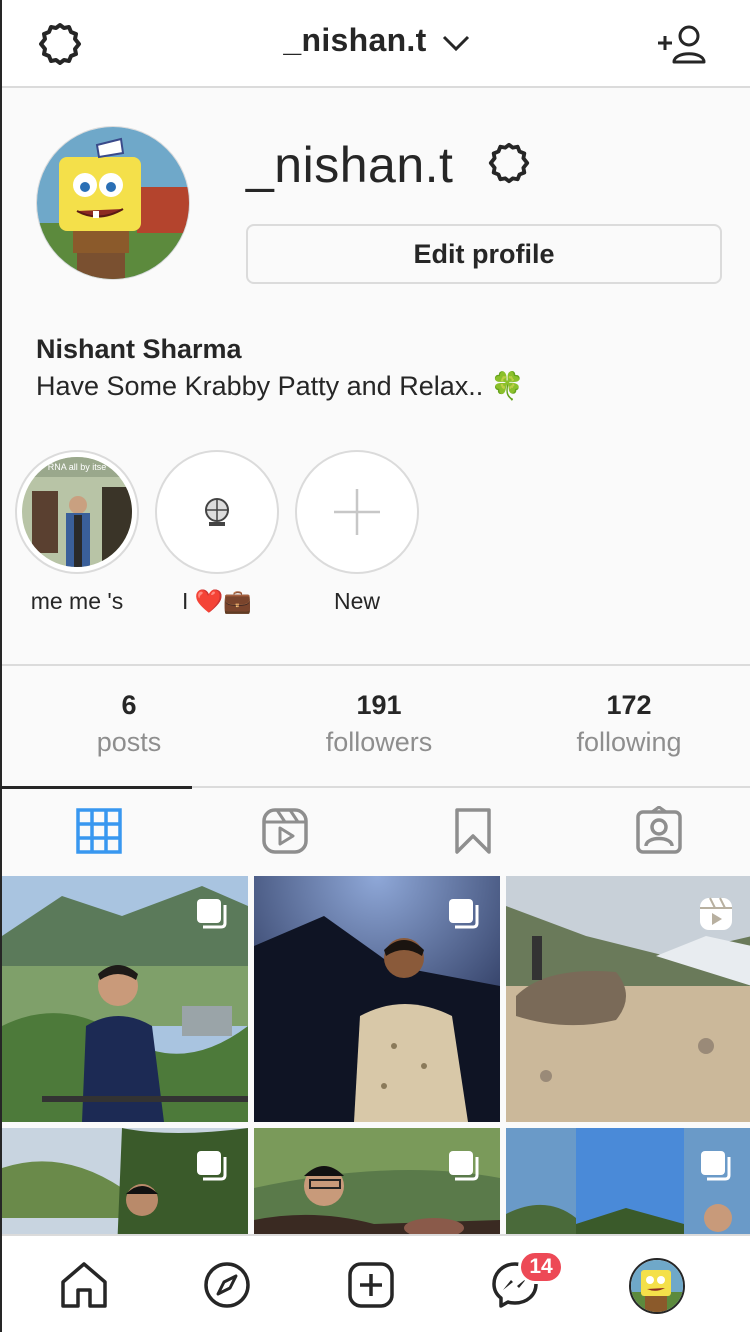  I want to click on highlight-me-me: RNA all by itse me me 's, so click(77, 532).